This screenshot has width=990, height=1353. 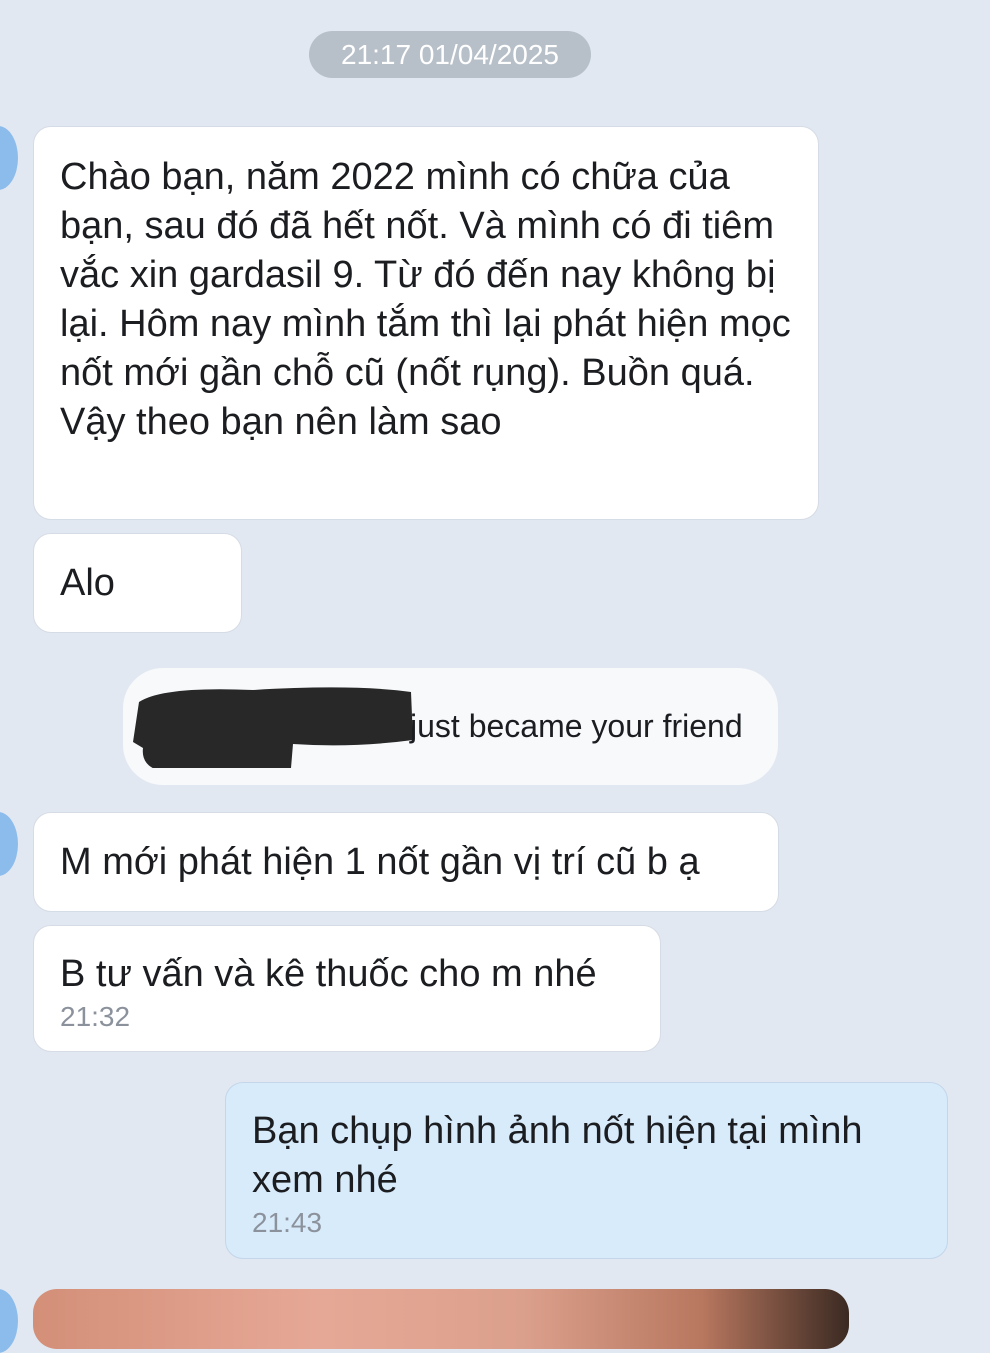 What do you see at coordinates (576, 726) in the screenshot?
I see `friend-notice-text: just became your friend` at bounding box center [576, 726].